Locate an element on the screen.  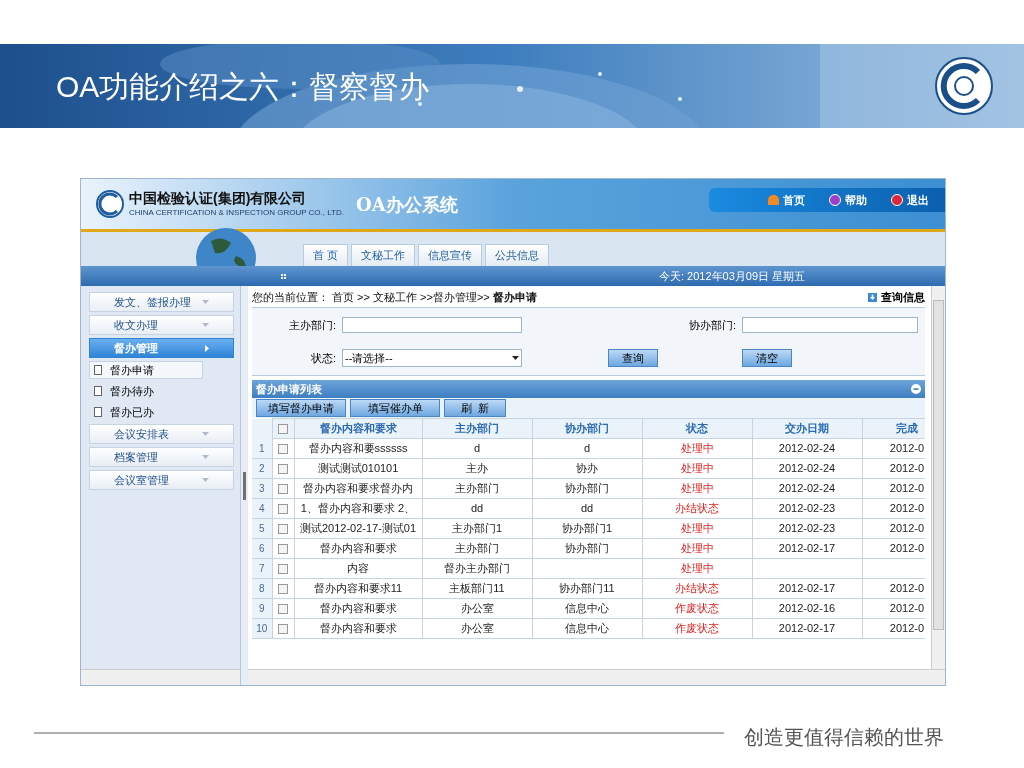
sidebar-menu: 会议安排表 is located at coordinates (161, 434).